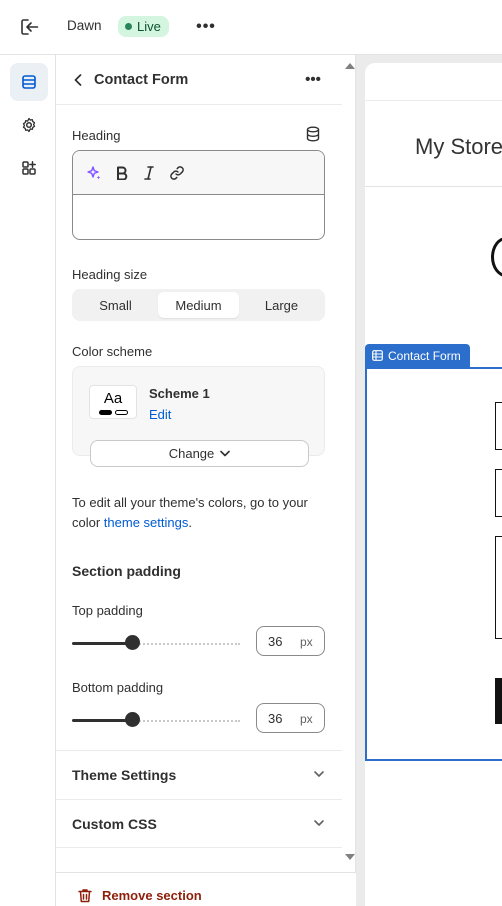 The image size is (502, 906). I want to click on exit-icon, so click(30, 27).